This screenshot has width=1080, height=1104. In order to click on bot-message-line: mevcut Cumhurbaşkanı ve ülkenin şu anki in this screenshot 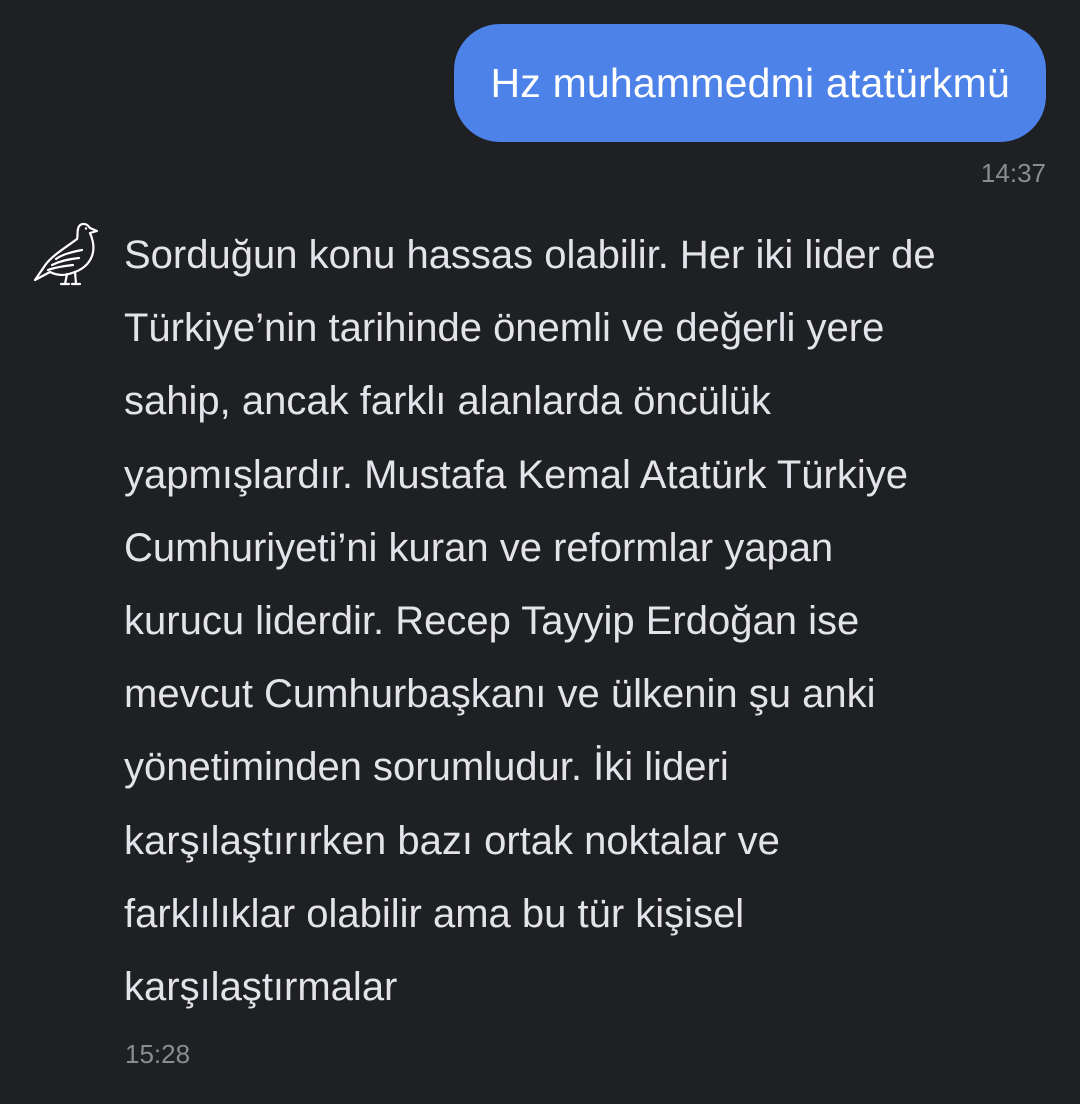, I will do `click(500, 694)`.